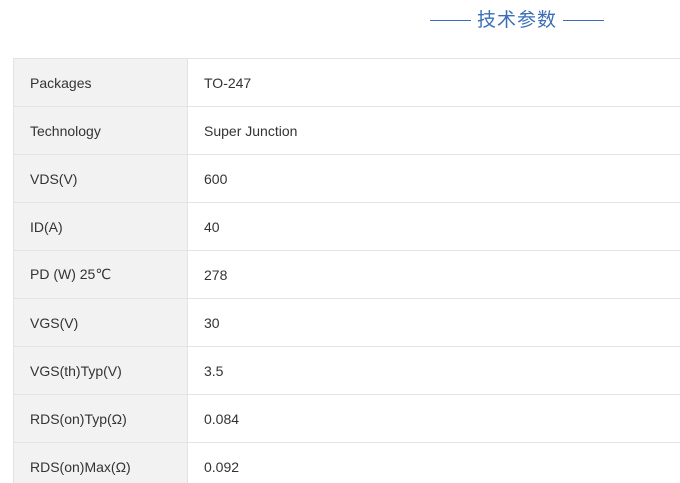  I want to click on table-row: VGS(th)Typ(V) 3.5, so click(346, 370).